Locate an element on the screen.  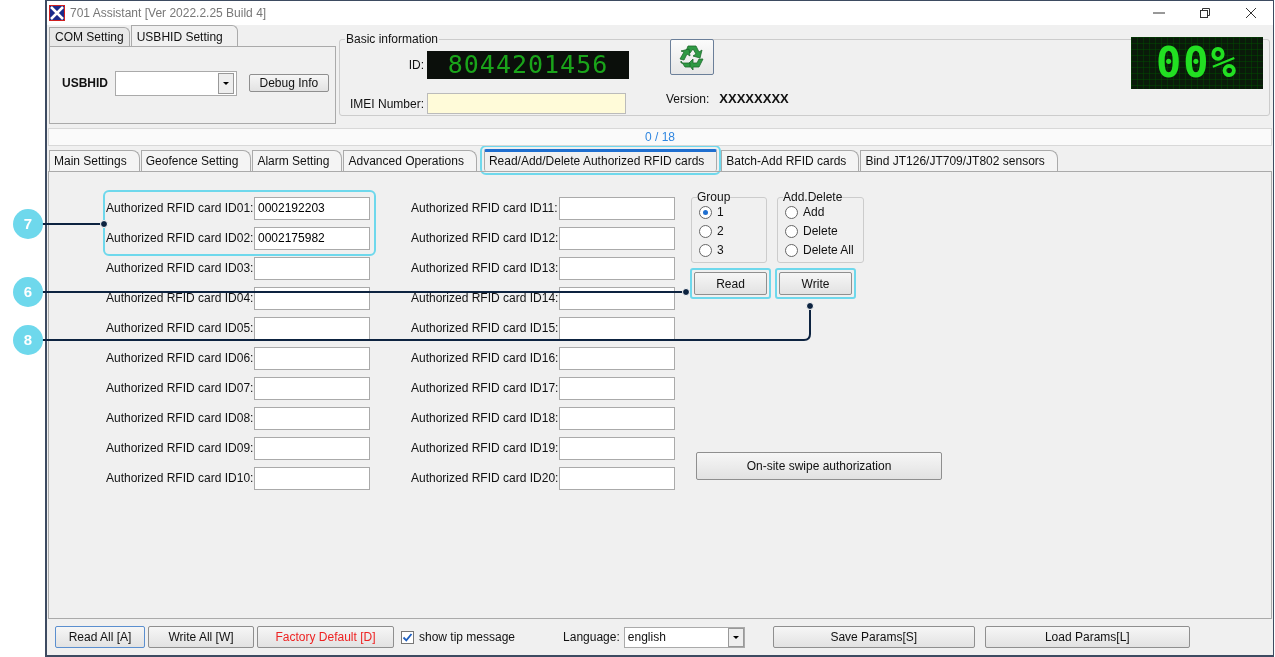
card-id-label: Authorized RFID card ID05: is located at coordinates (178, 328).